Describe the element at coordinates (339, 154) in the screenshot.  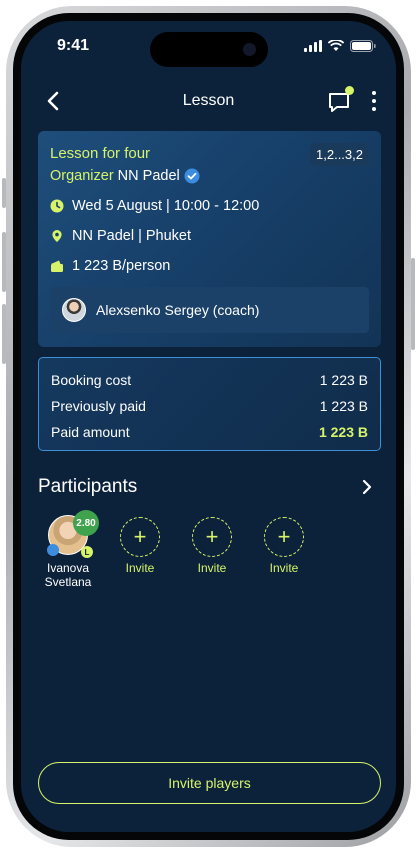
I see `level-badge: 1,2...3,2` at that location.